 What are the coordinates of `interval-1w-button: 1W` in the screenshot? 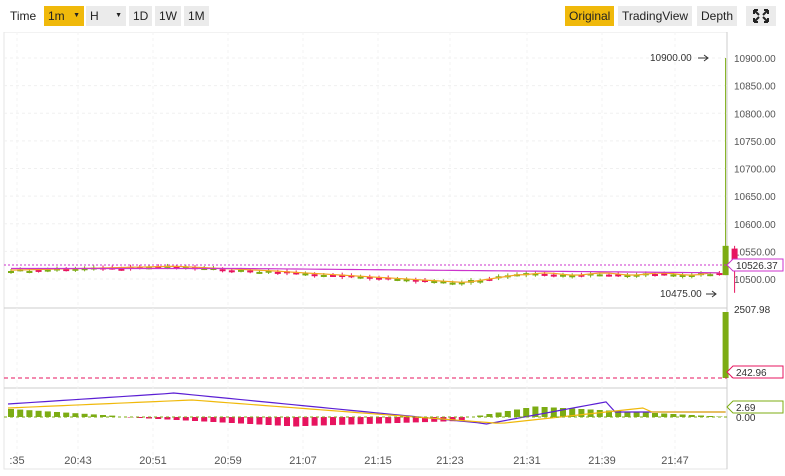 It's located at (168, 16).